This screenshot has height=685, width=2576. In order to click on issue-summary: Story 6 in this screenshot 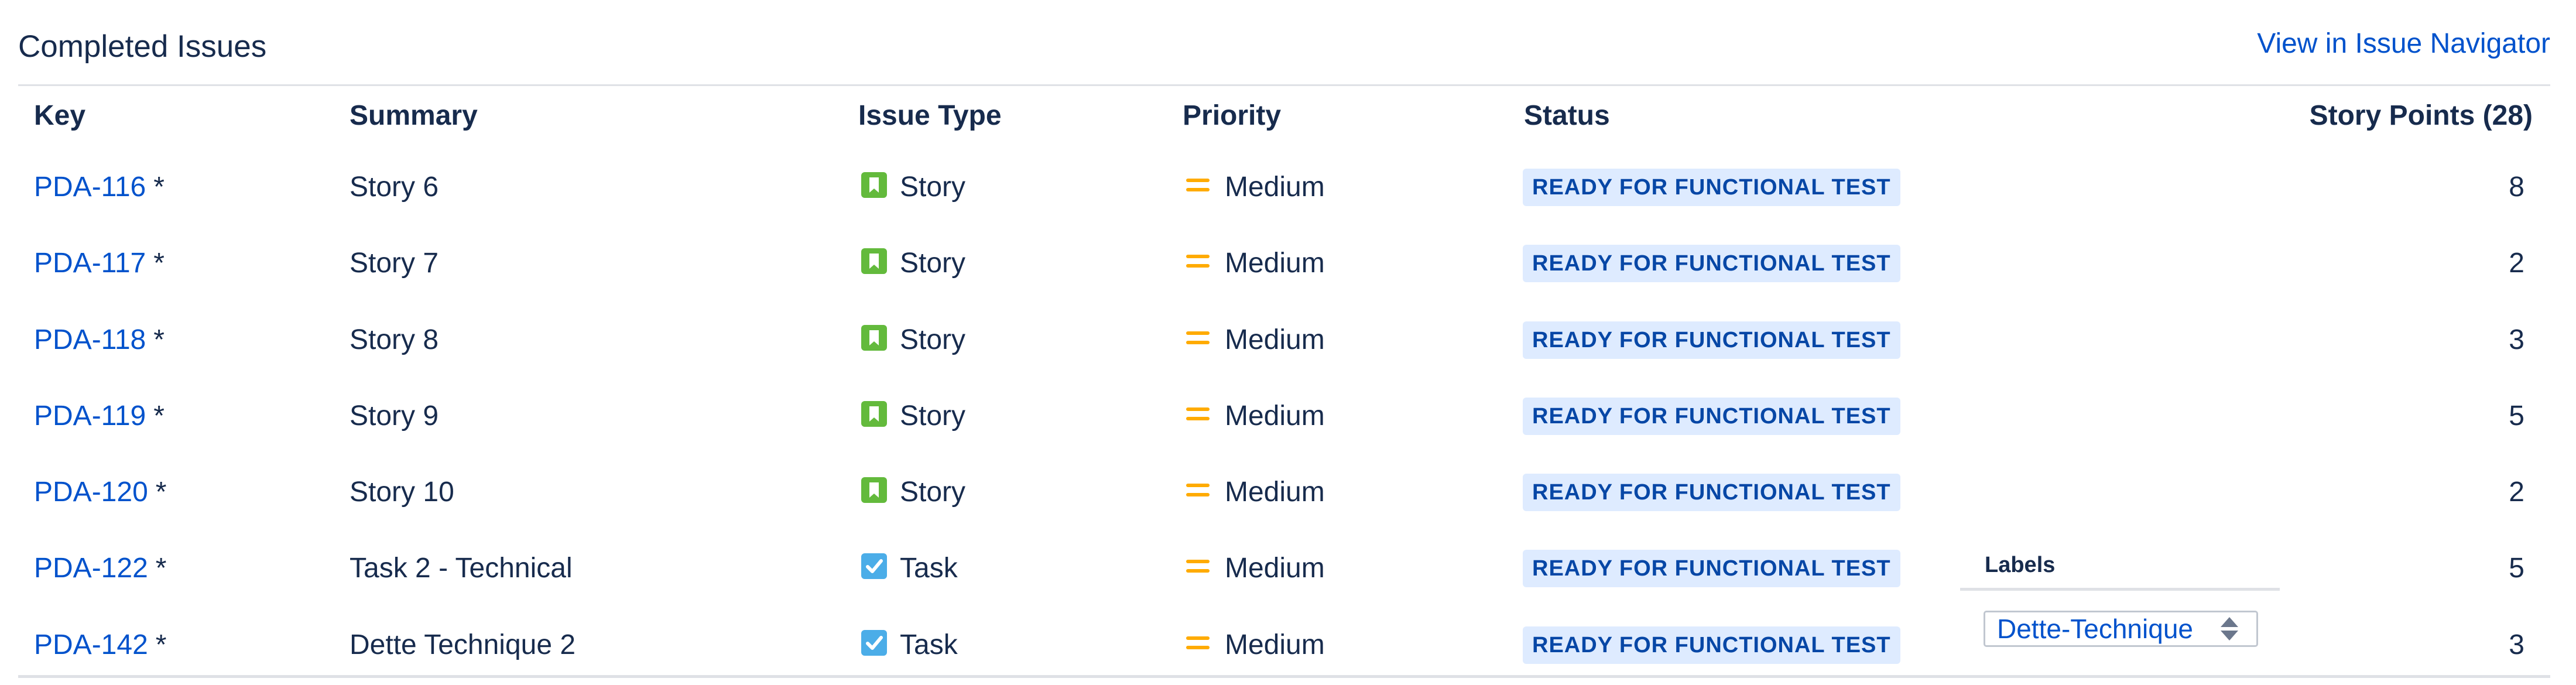, I will do `click(394, 187)`.